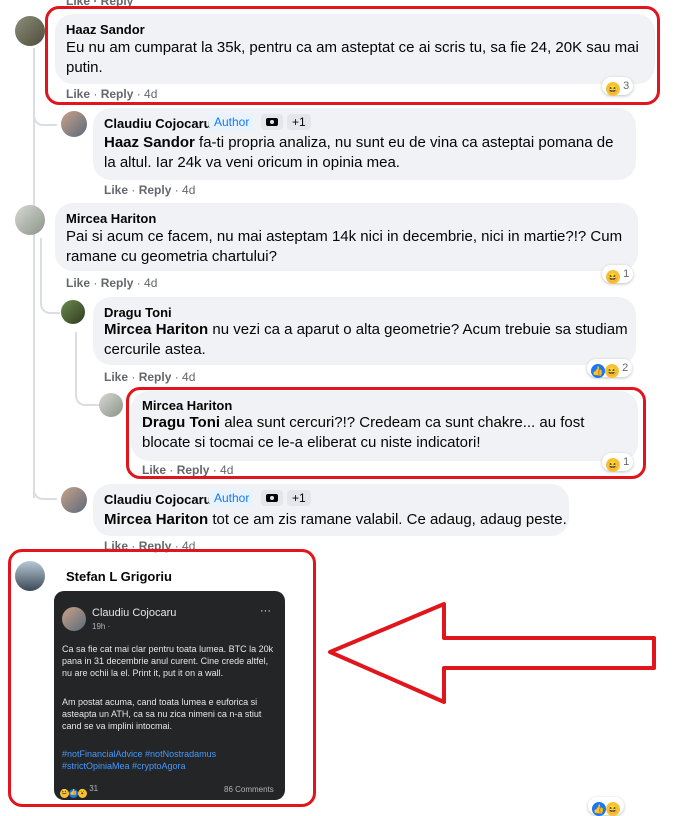 The height and width of the screenshot is (816, 678). Describe the element at coordinates (149, 142) in the screenshot. I see `mention-link: Haaz Sandor` at that location.